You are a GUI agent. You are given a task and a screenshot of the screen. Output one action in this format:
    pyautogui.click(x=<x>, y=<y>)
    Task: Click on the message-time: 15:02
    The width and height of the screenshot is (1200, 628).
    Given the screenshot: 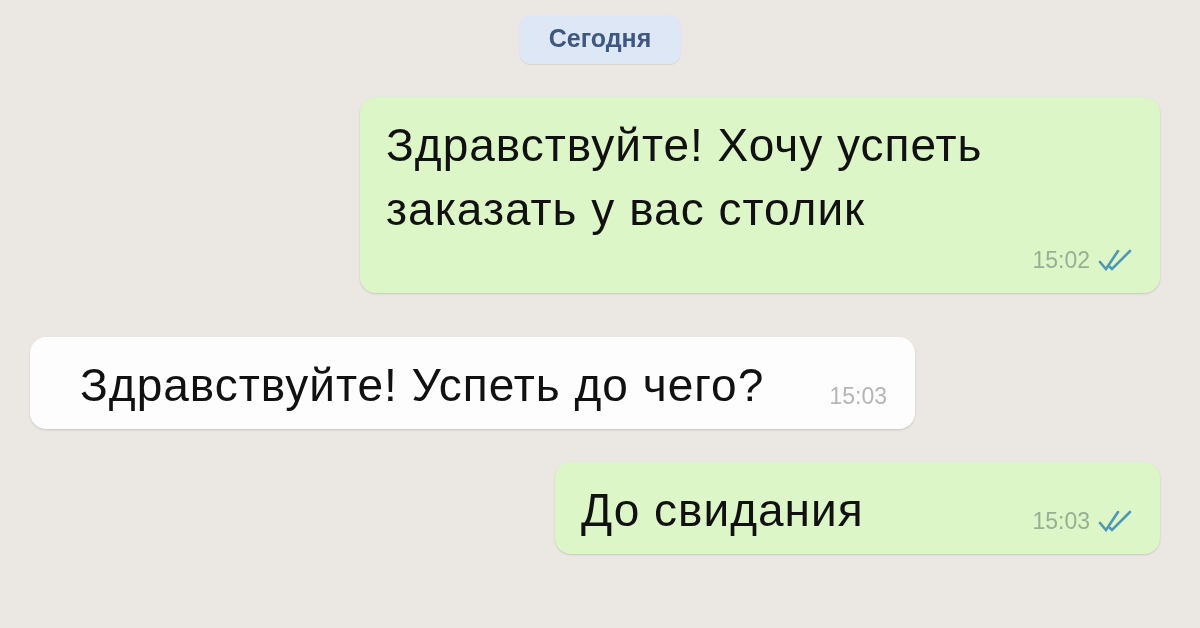 What is the action you would take?
    pyautogui.click(x=1061, y=260)
    